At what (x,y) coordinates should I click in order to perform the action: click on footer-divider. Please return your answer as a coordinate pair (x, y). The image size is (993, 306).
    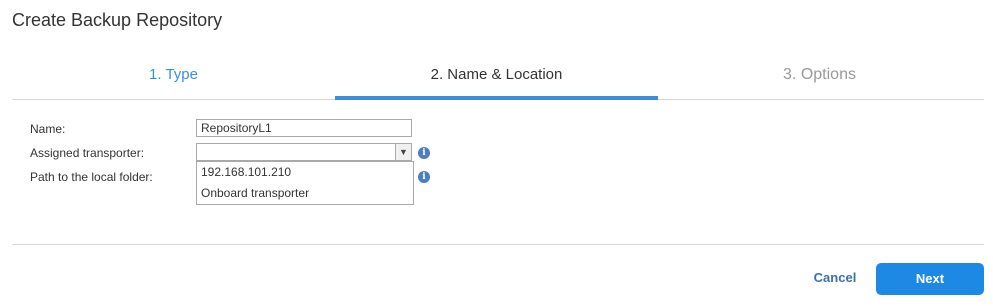
    Looking at the image, I should click on (498, 244).